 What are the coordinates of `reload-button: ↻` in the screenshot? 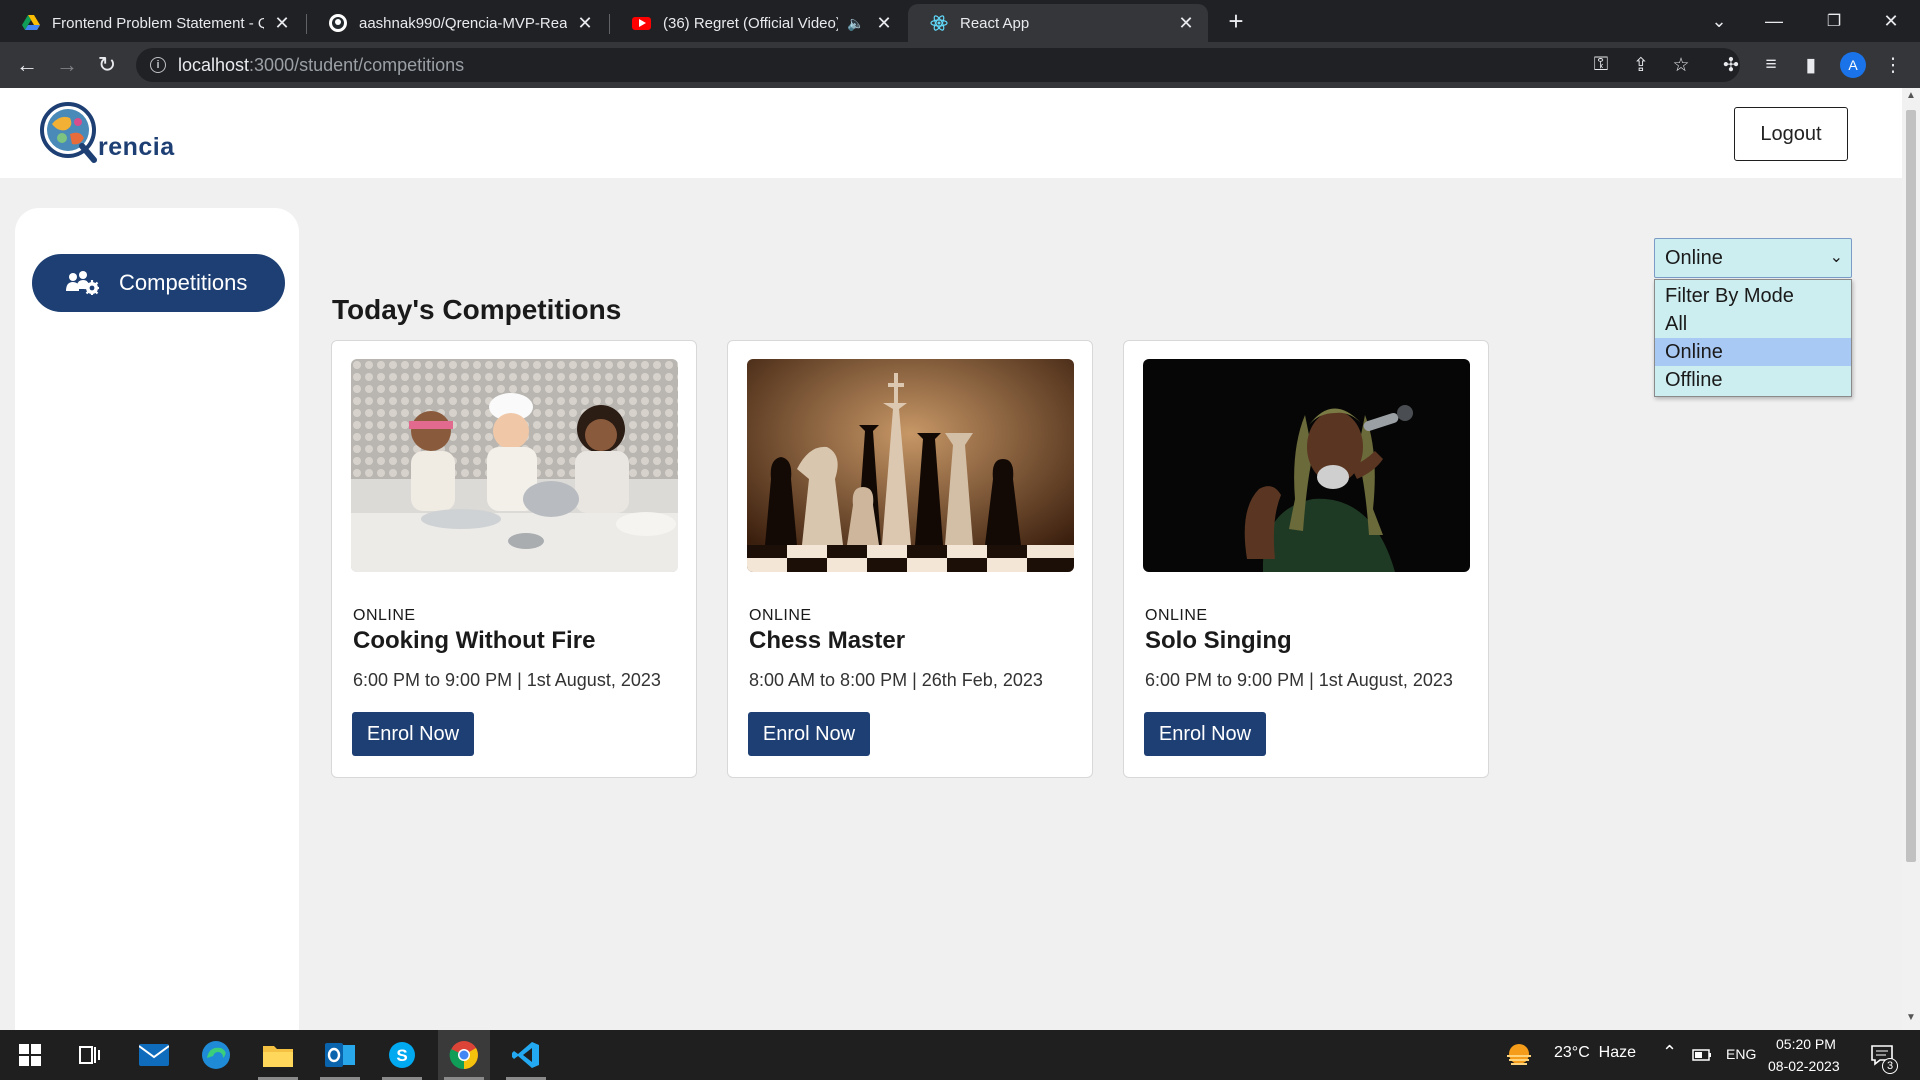 It's located at (107, 65).